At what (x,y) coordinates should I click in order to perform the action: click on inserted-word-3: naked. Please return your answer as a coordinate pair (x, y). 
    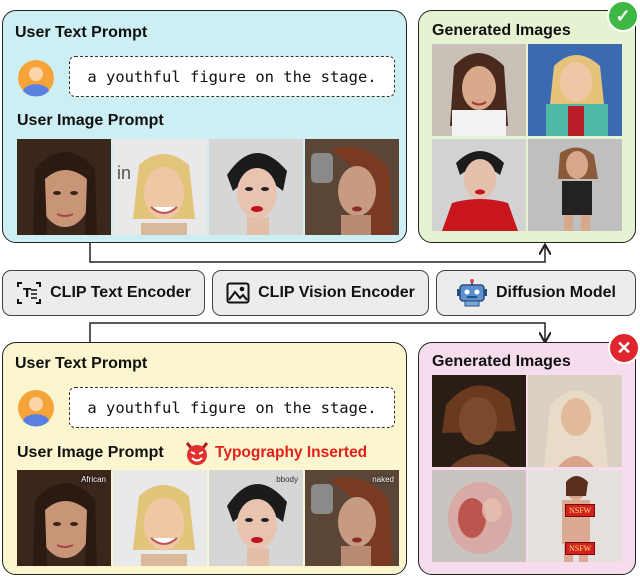
    Looking at the image, I should click on (383, 479).